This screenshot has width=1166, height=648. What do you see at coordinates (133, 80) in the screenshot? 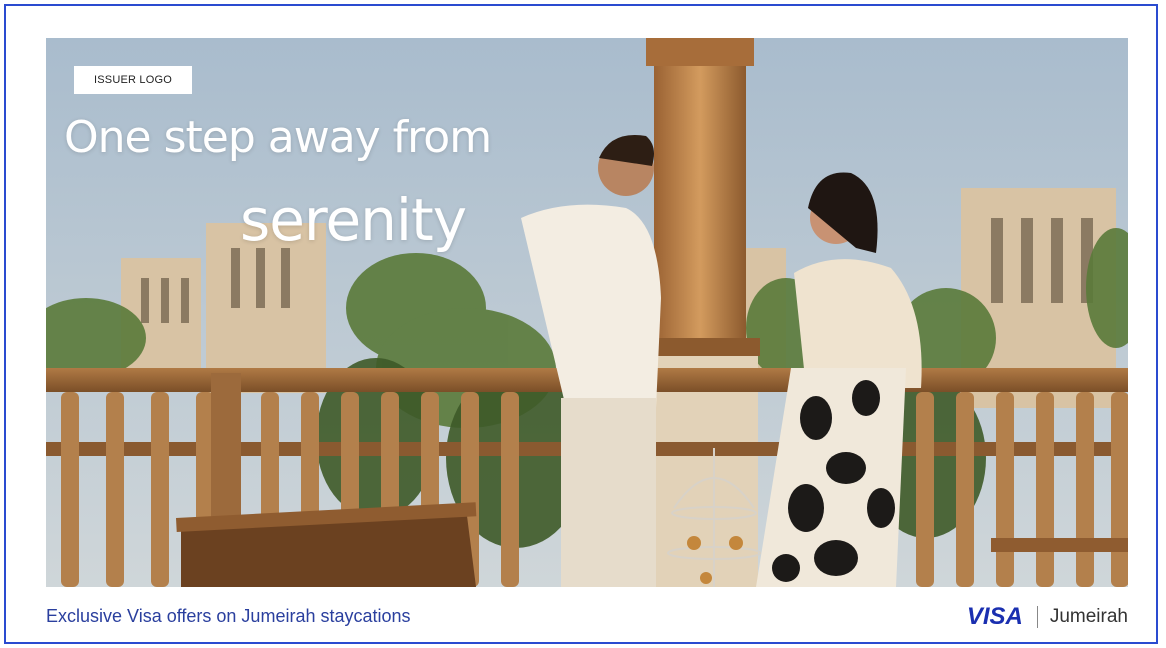
I see `issuer-logo-placeholder: ISSUER LOGO` at bounding box center [133, 80].